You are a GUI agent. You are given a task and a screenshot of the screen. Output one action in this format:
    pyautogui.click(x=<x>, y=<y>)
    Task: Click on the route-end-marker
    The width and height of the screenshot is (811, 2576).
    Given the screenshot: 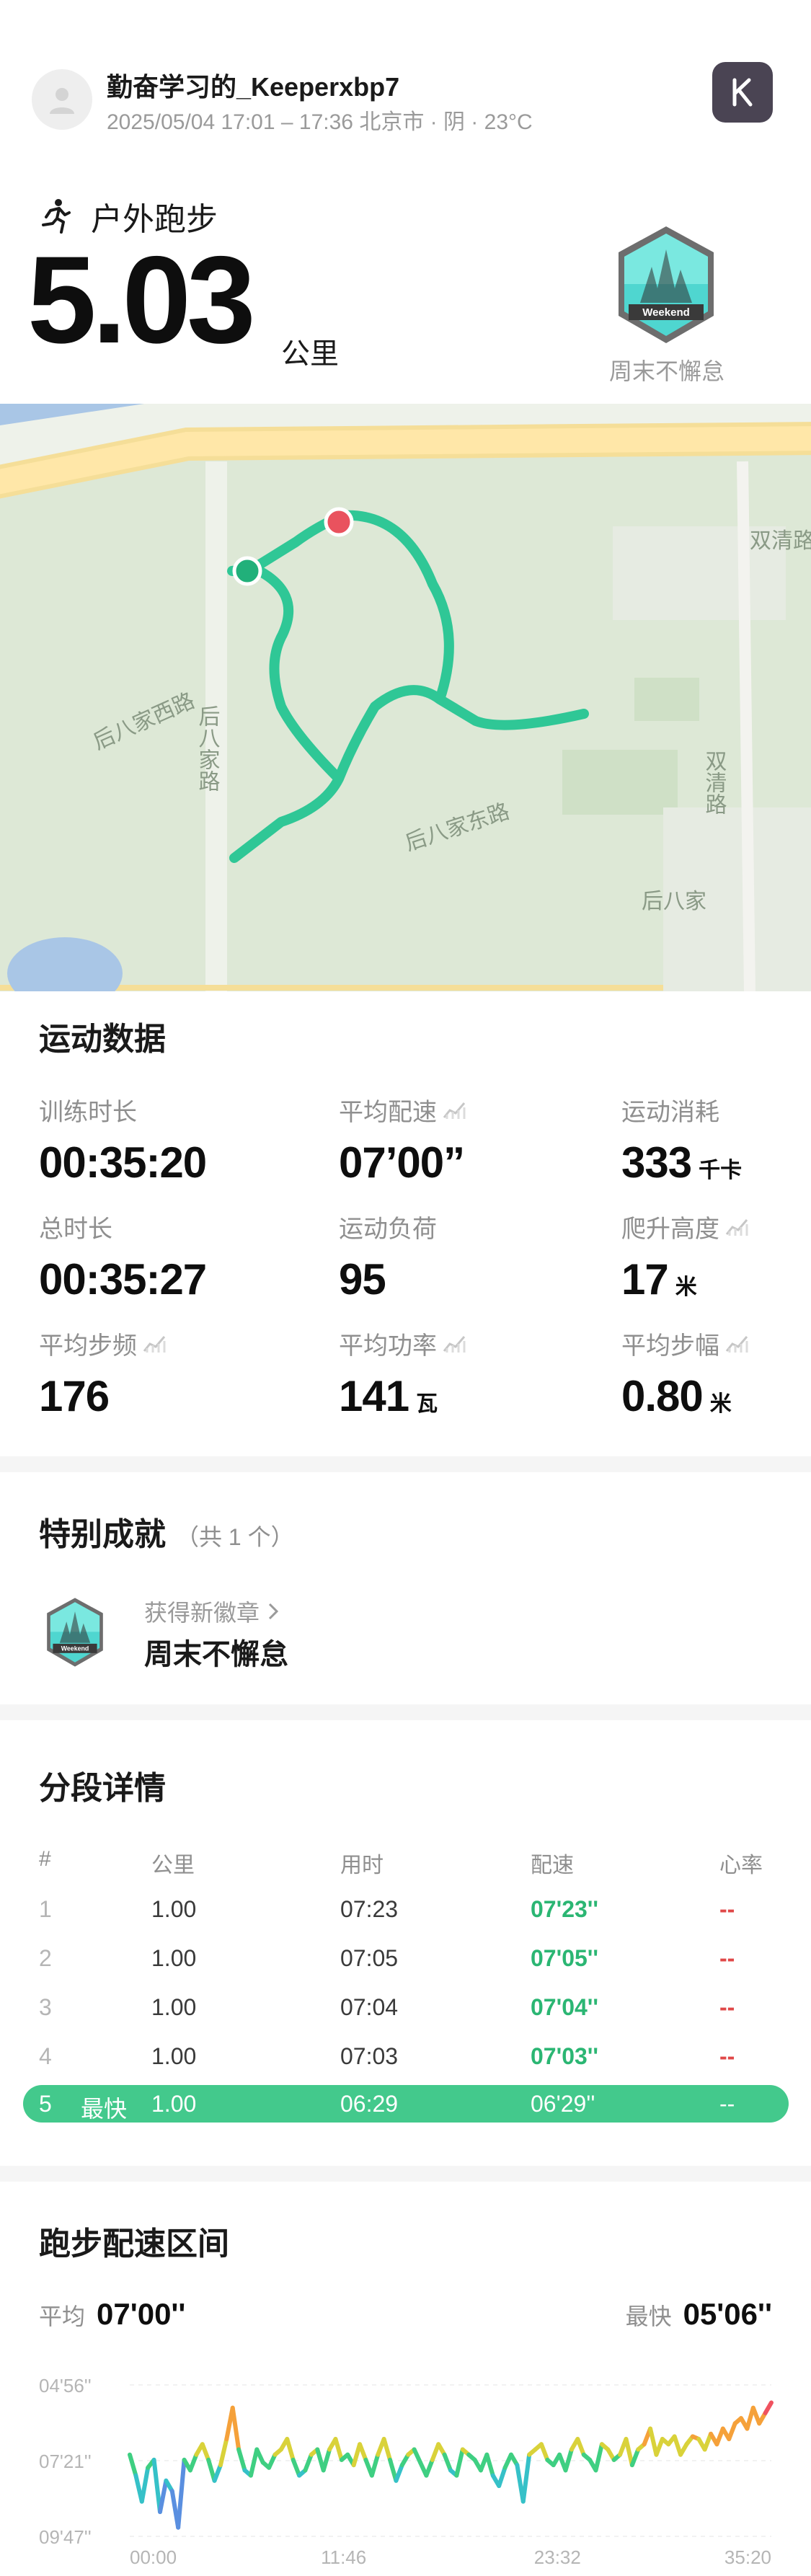 What is the action you would take?
    pyautogui.click(x=339, y=522)
    